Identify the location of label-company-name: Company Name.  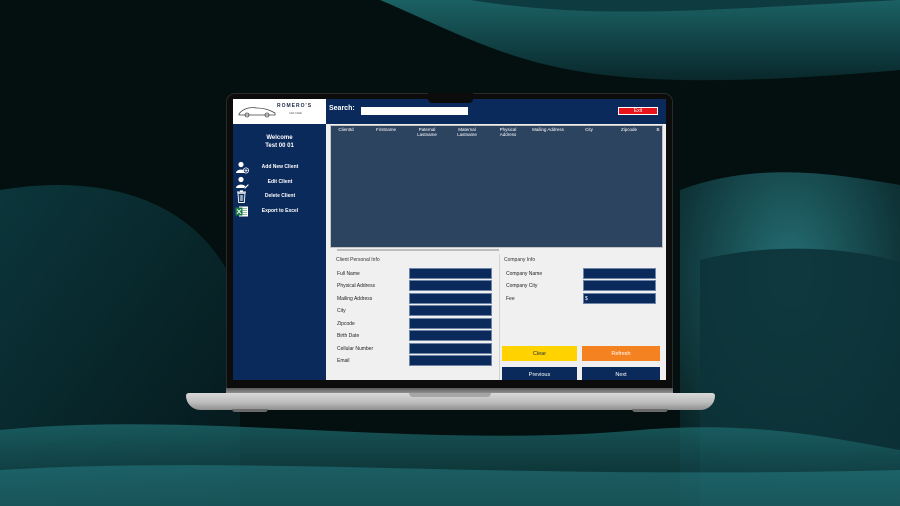
(524, 274).